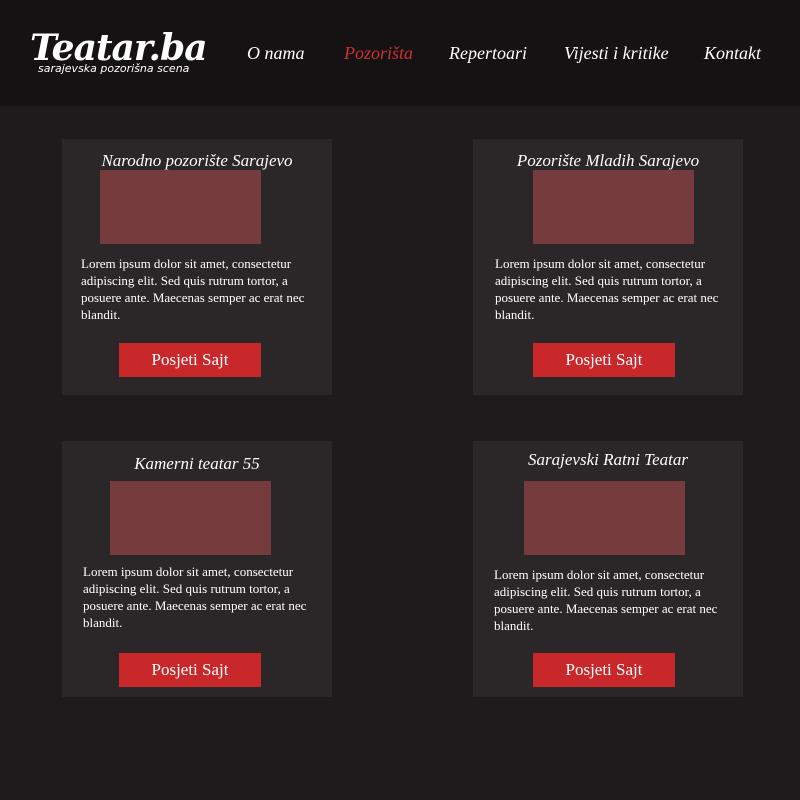 The image size is (800, 800). I want to click on theater-name: Pozorište Mladih Sarajevo, so click(608, 160).